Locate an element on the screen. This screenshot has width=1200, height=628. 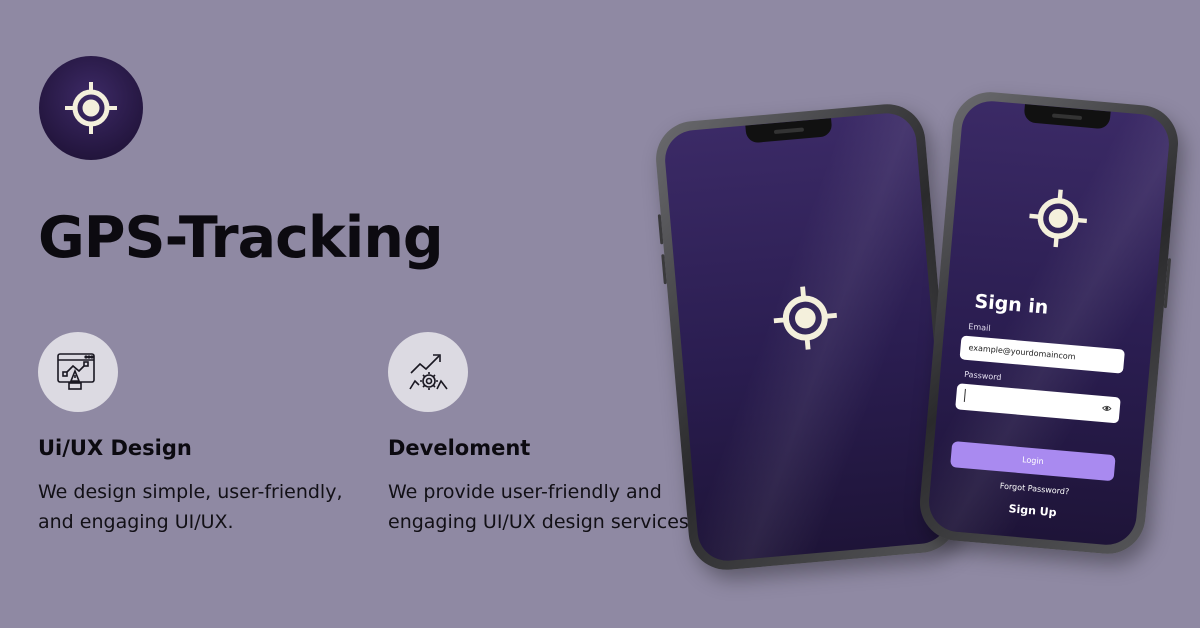
splash-logo is located at coordinates (805, 320).